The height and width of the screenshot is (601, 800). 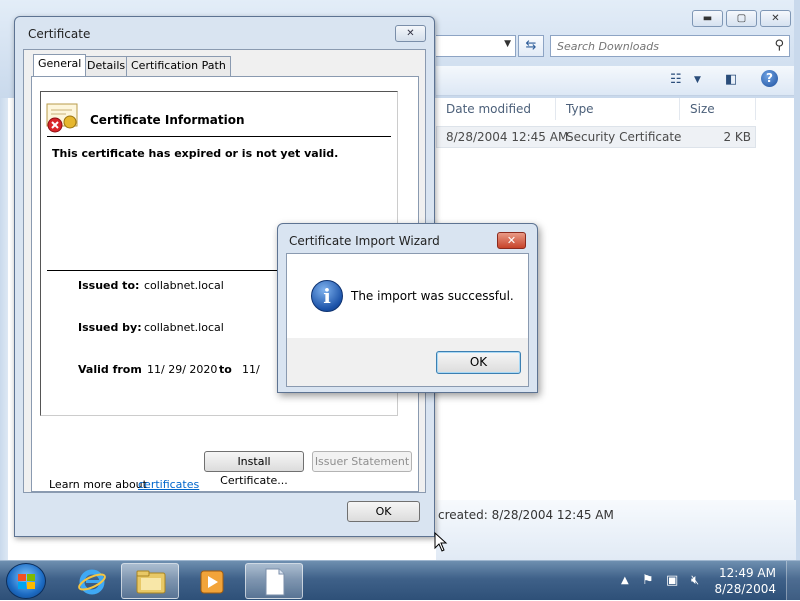 What do you see at coordinates (225, 369) in the screenshot?
I see `to-label: to` at bounding box center [225, 369].